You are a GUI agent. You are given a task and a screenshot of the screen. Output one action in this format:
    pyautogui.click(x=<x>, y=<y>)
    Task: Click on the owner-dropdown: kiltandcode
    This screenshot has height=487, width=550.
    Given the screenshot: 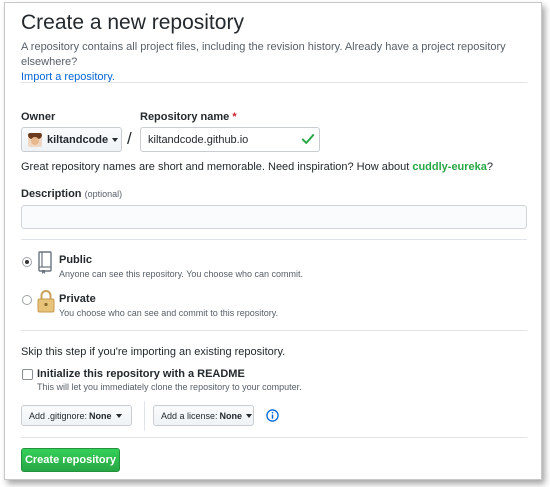 What is the action you would take?
    pyautogui.click(x=71, y=139)
    